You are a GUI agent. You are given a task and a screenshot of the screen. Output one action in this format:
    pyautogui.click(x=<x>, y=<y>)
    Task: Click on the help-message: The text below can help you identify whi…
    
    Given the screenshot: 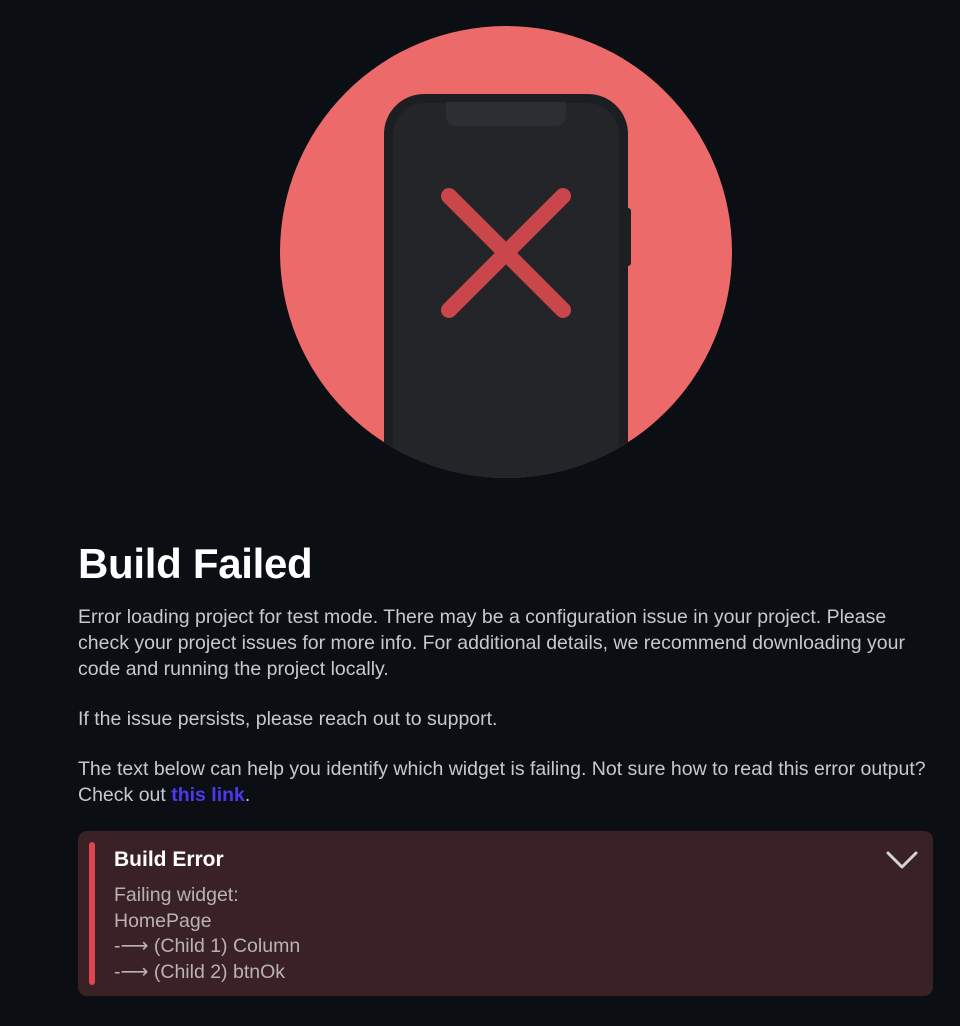 What is the action you would take?
    pyautogui.click(x=506, y=782)
    